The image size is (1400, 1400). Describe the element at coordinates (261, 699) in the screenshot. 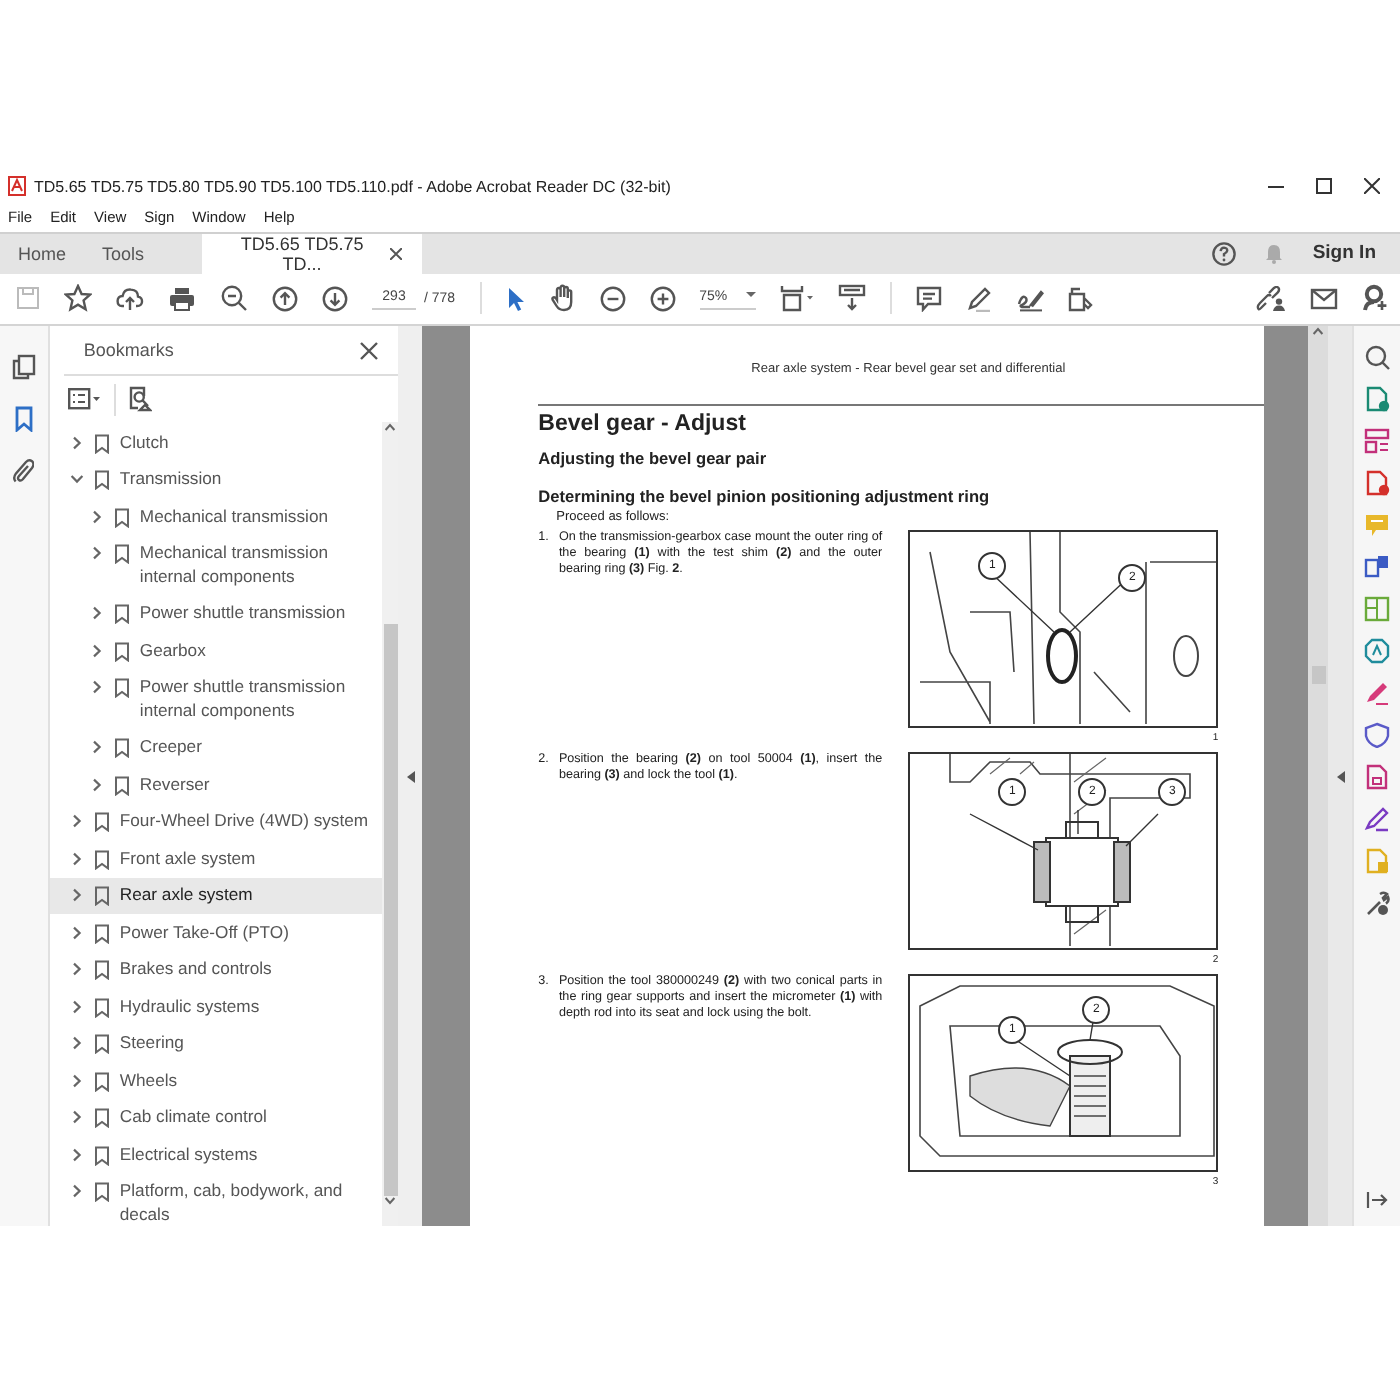

I see `bookmark-label: Power shuttle transmission internal components` at that location.